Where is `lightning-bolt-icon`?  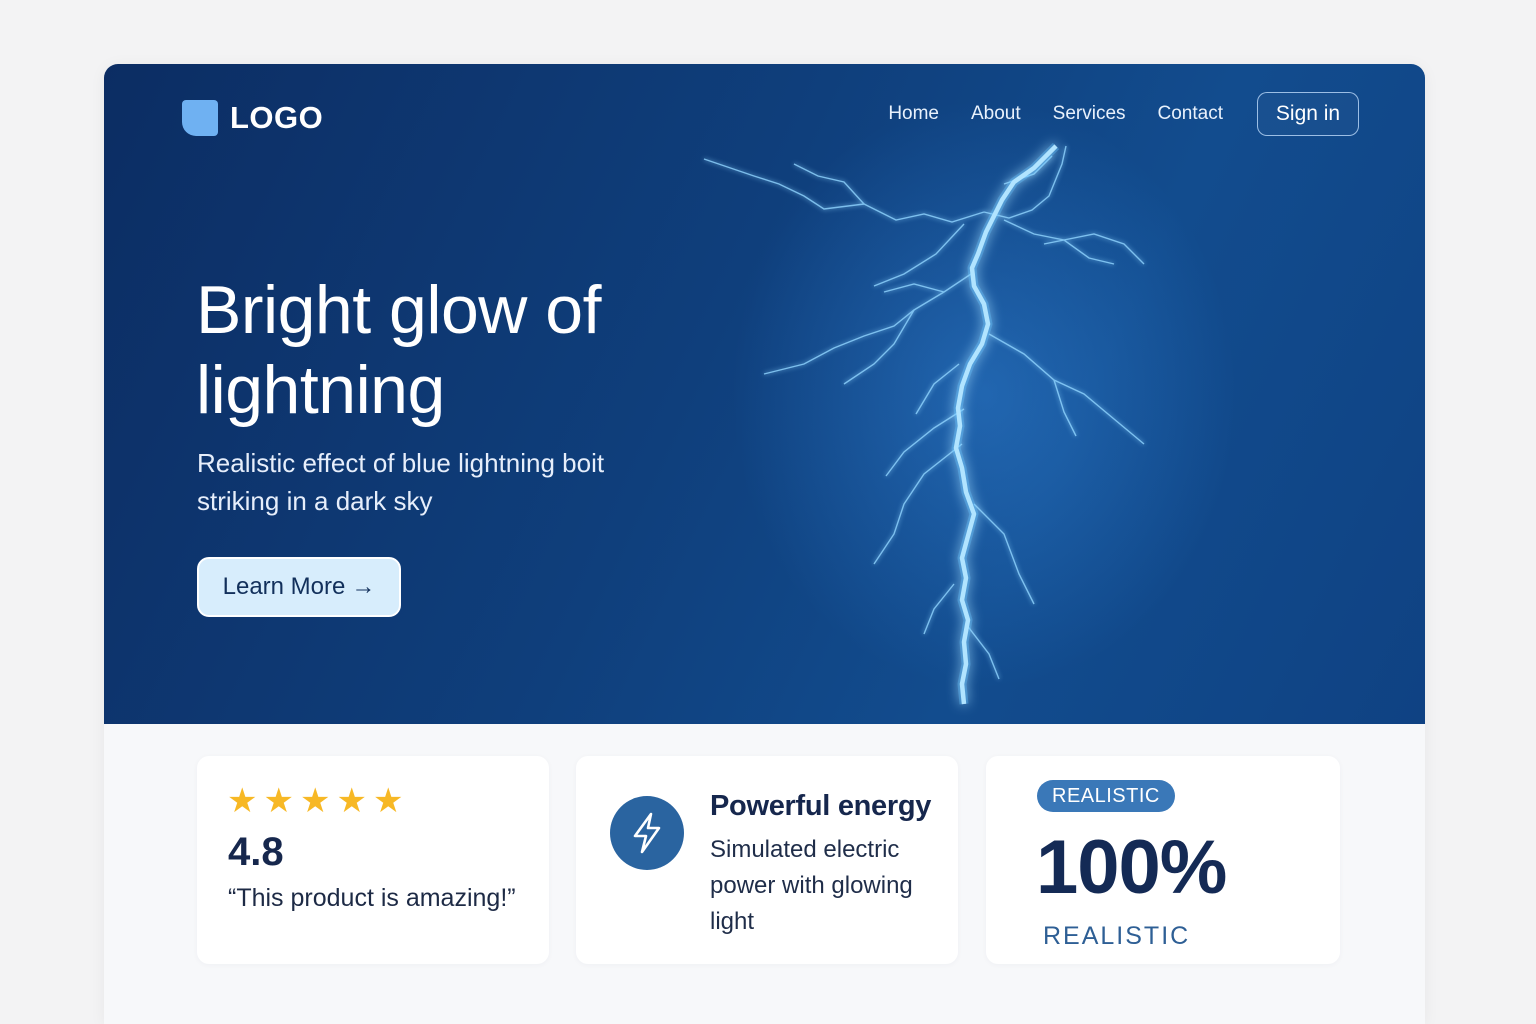
lightning-bolt-icon is located at coordinates (647, 833).